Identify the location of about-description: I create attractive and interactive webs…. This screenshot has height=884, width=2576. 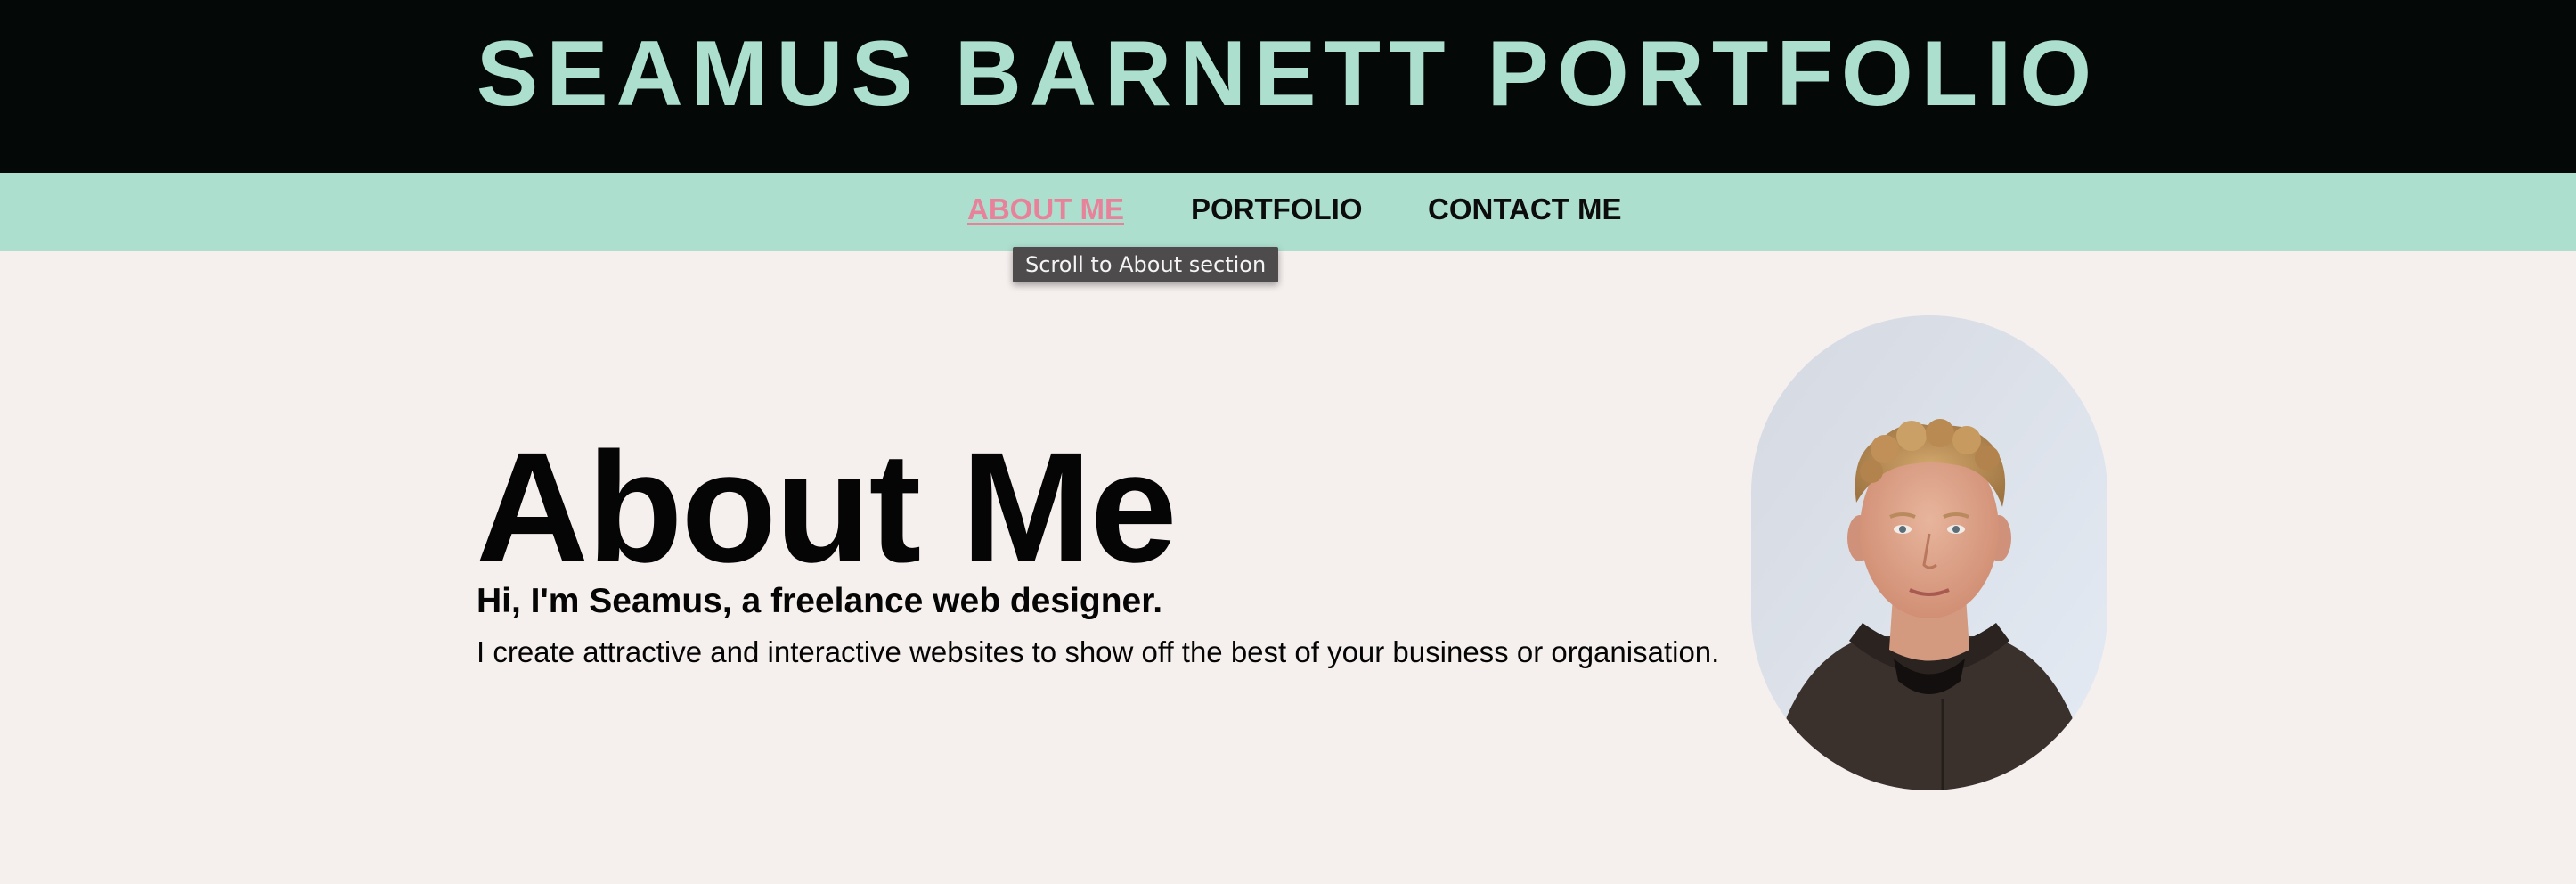
(1098, 651).